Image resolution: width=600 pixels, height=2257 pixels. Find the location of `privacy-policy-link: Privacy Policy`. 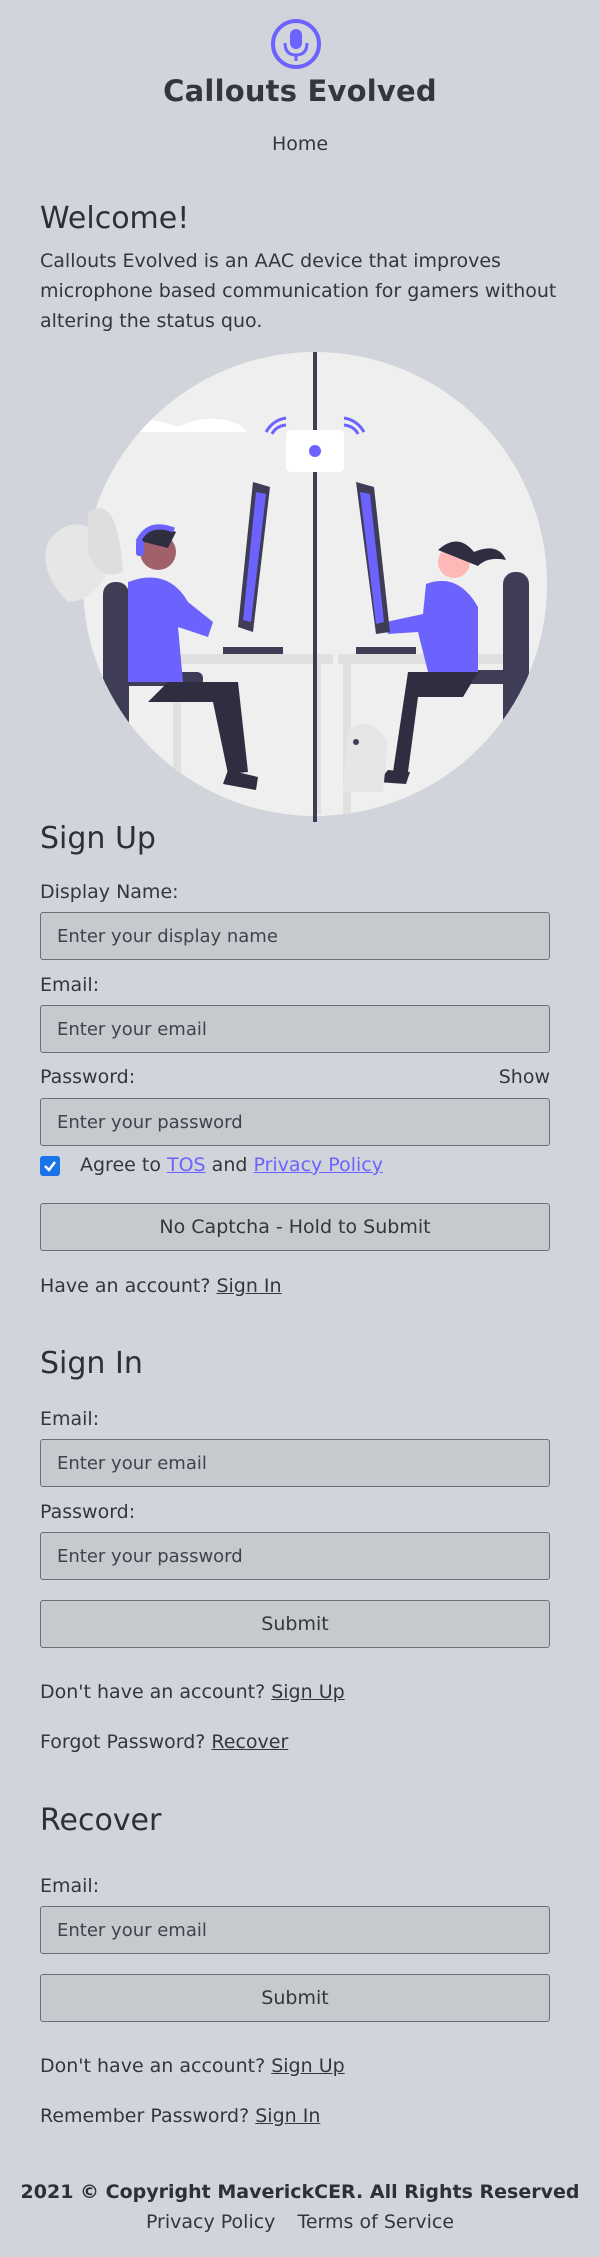

privacy-policy-link: Privacy Policy is located at coordinates (317, 1165).